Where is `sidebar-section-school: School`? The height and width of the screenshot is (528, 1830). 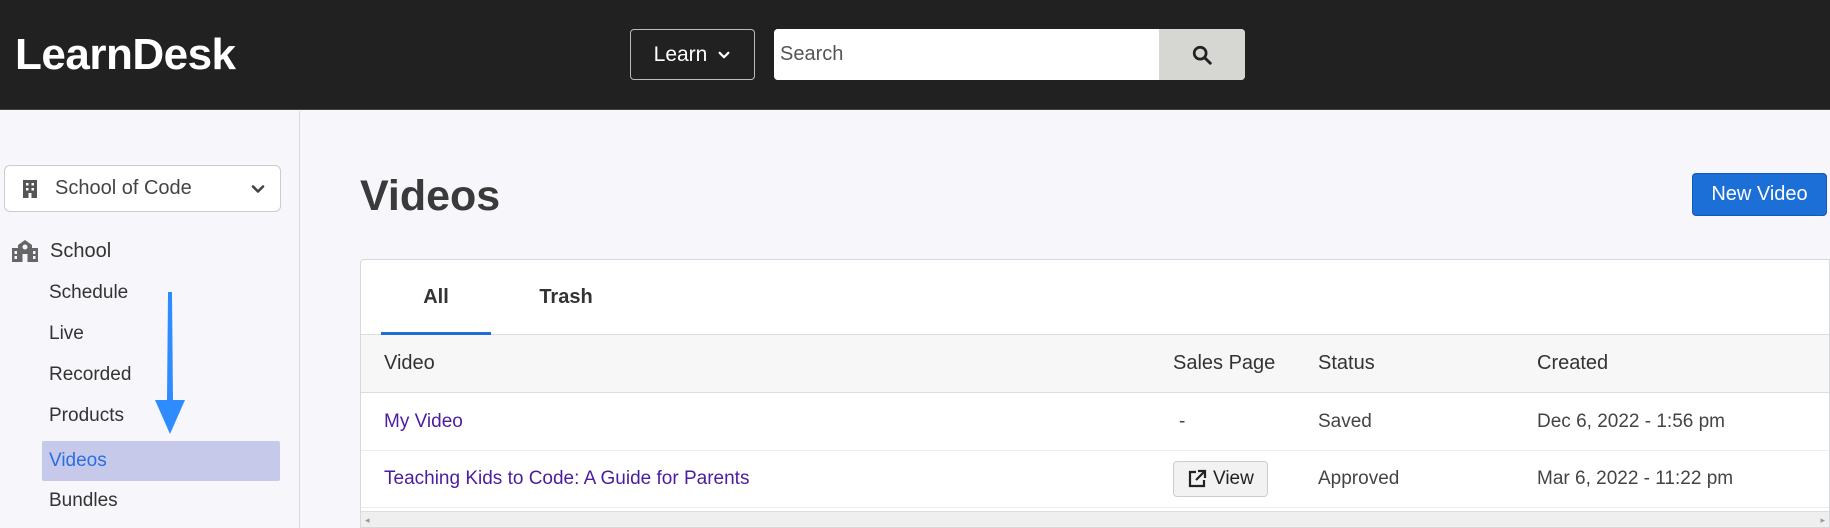
sidebar-section-school: School is located at coordinates (60, 251).